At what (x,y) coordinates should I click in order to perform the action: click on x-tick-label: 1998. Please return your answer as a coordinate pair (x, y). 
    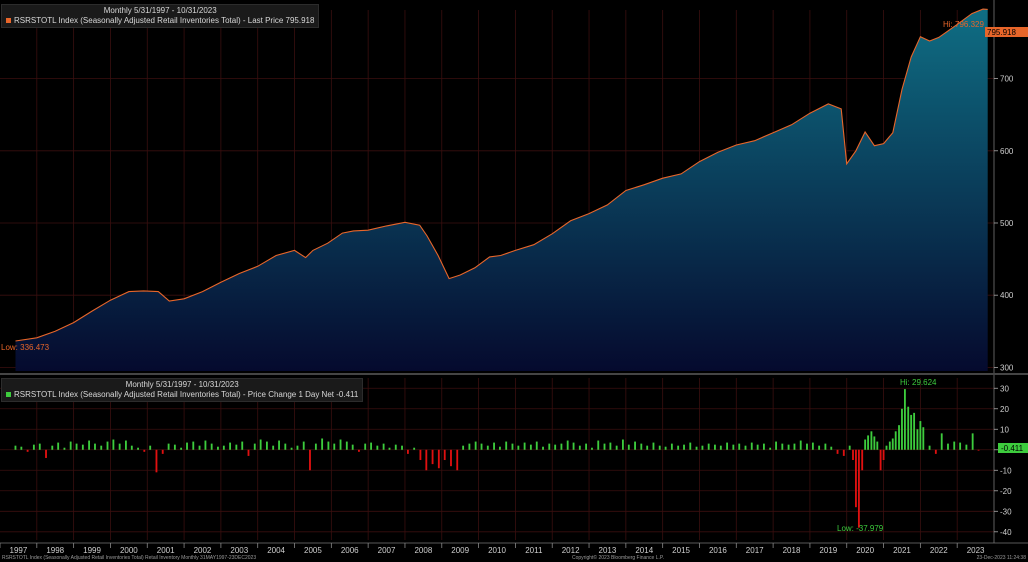
    Looking at the image, I should click on (55, 550).